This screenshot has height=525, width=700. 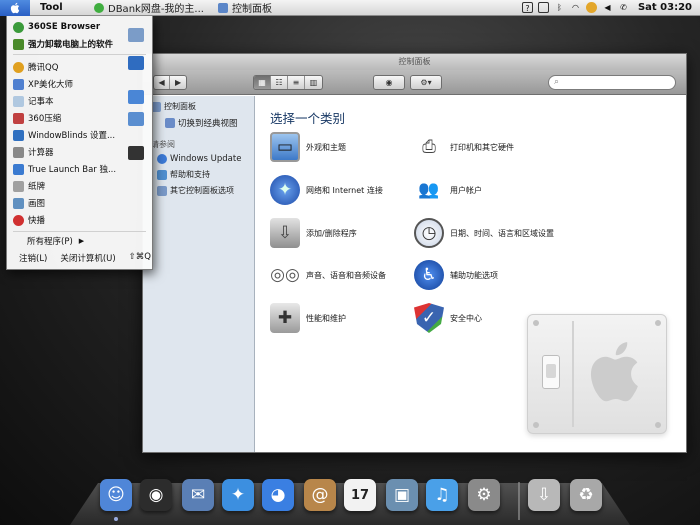 What do you see at coordinates (279, 82) in the screenshot?
I see `list-view-button: ☷` at bounding box center [279, 82].